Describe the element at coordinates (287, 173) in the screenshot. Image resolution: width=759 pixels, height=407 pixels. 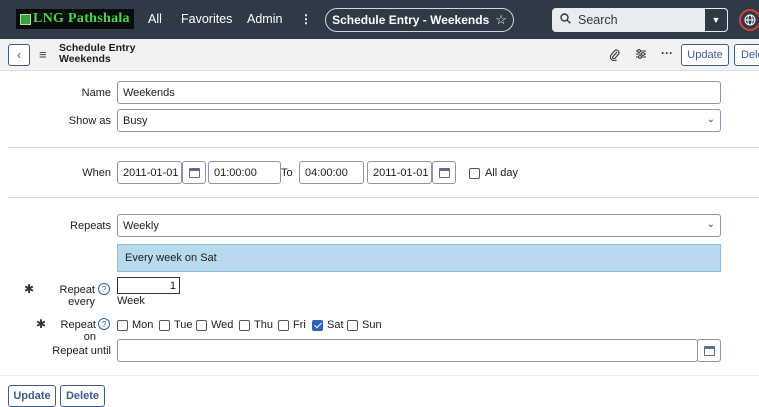
I see `to-label: To` at that location.